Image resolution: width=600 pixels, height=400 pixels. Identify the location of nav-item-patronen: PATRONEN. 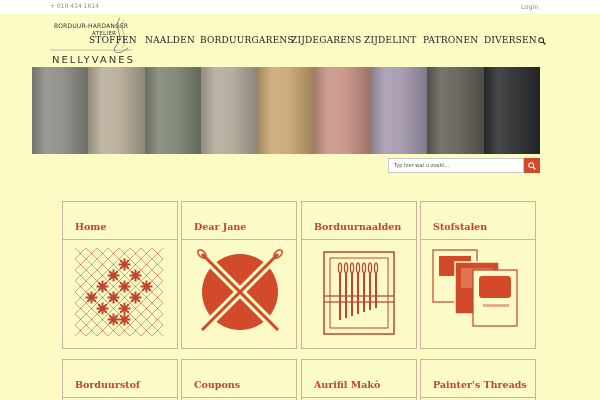
(450, 41).